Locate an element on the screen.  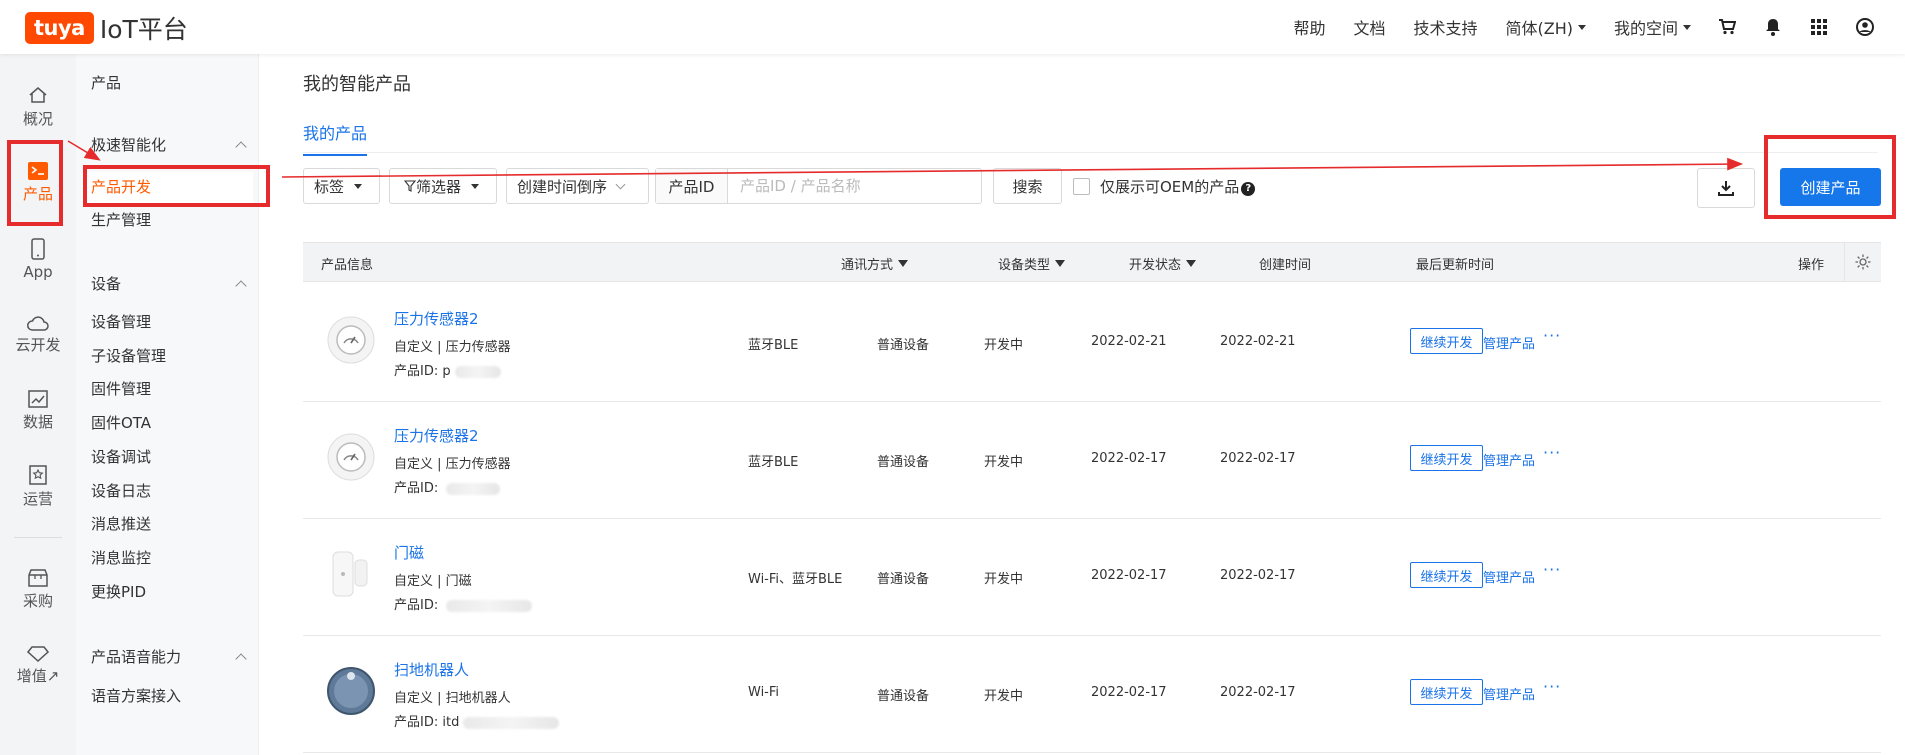
rail-item-operations: 运营 is located at coordinates (38, 487).